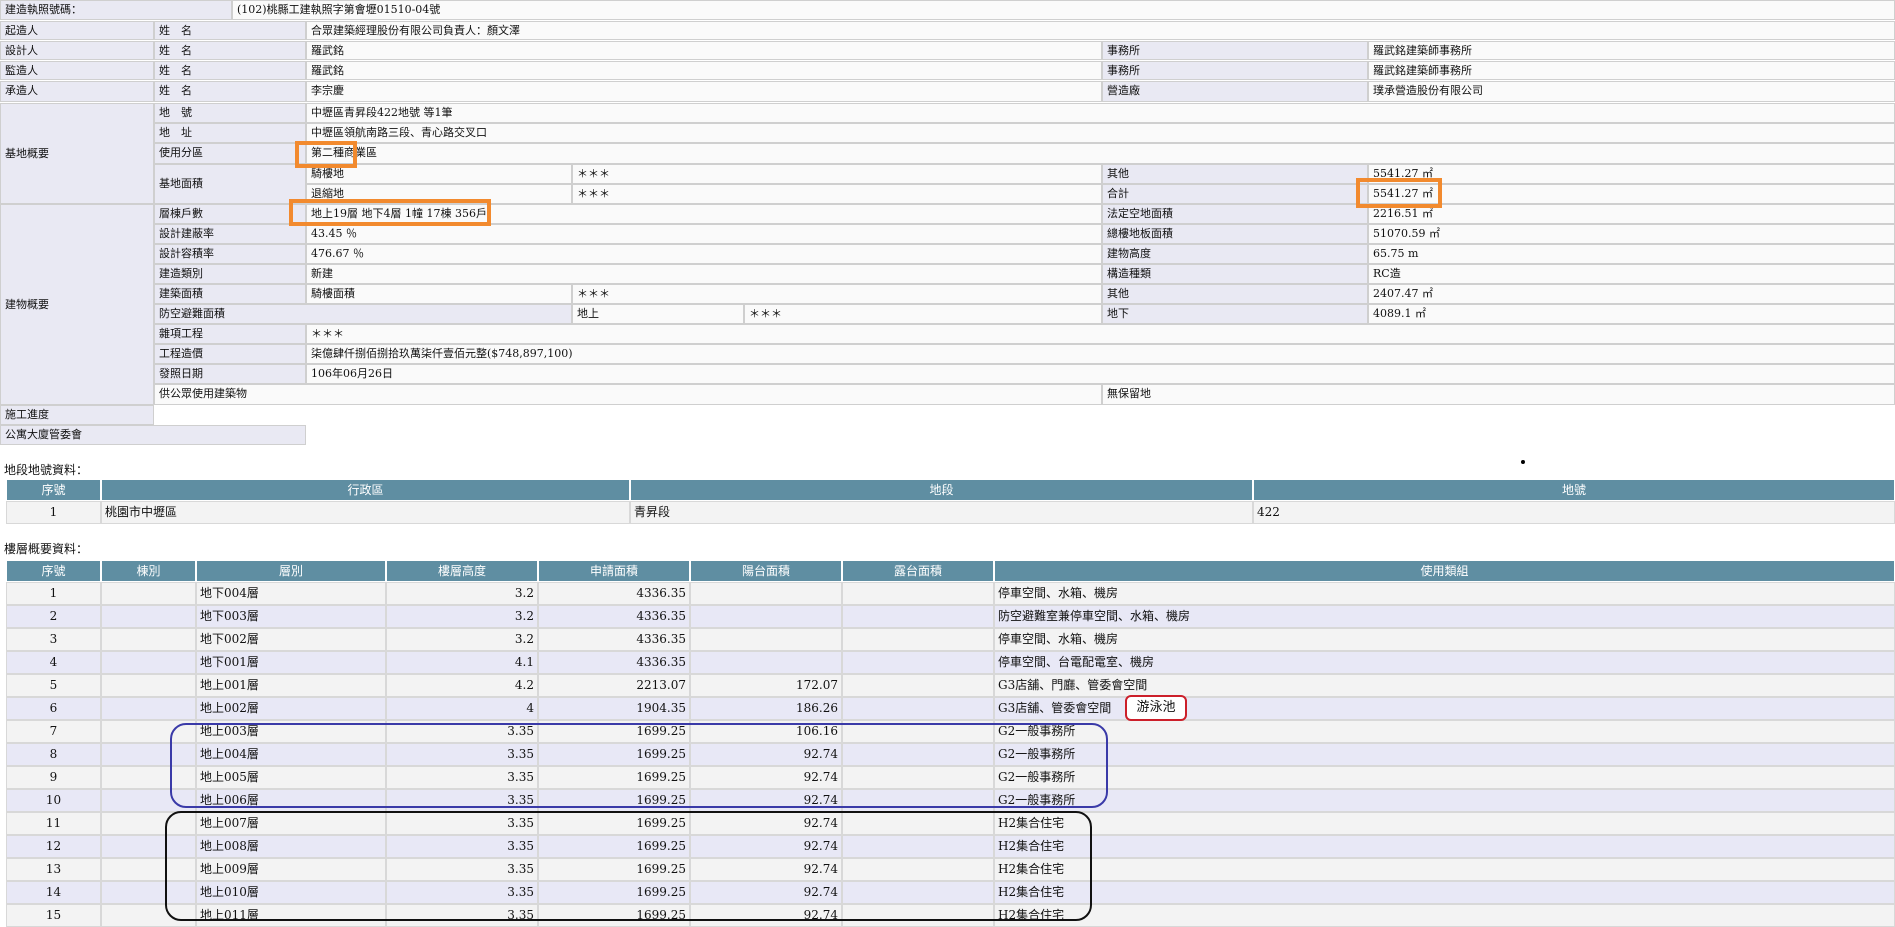  What do you see at coordinates (230, 30) in the screenshot?
I see `builder-name-label: 姓 名` at bounding box center [230, 30].